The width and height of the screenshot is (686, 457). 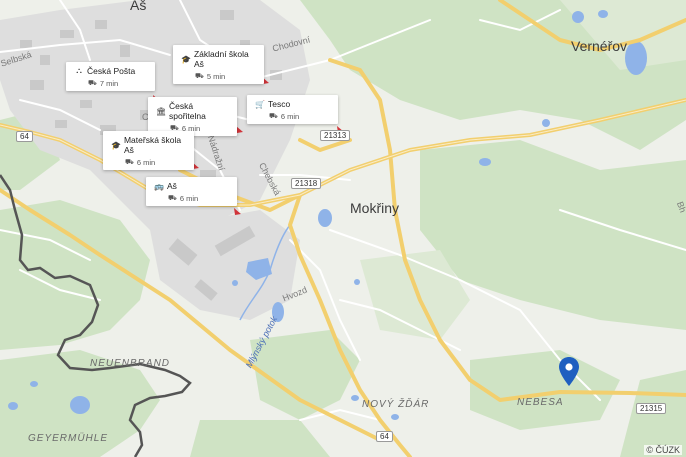 What do you see at coordinates (191, 191) in the screenshot?
I see `poi-card-bus-stop-as: 🚌 Aš ⛟ 6 min` at bounding box center [191, 191].